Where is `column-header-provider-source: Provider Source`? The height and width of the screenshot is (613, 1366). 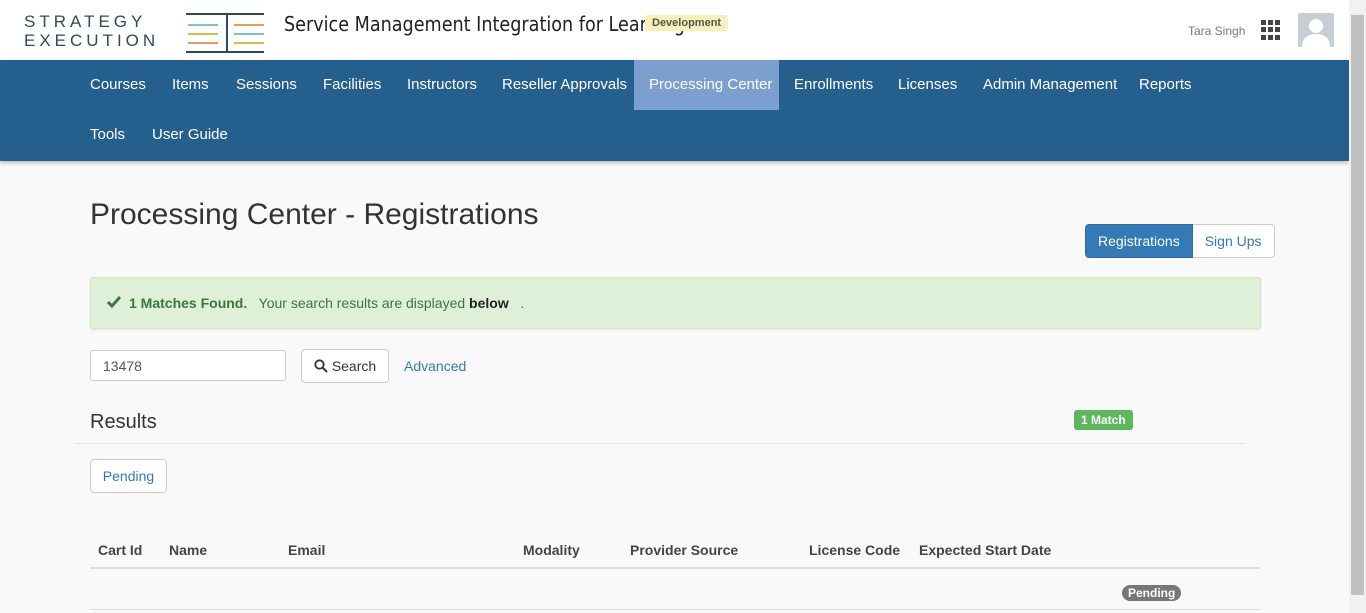
column-header-provider-source: Provider Source is located at coordinates (684, 550).